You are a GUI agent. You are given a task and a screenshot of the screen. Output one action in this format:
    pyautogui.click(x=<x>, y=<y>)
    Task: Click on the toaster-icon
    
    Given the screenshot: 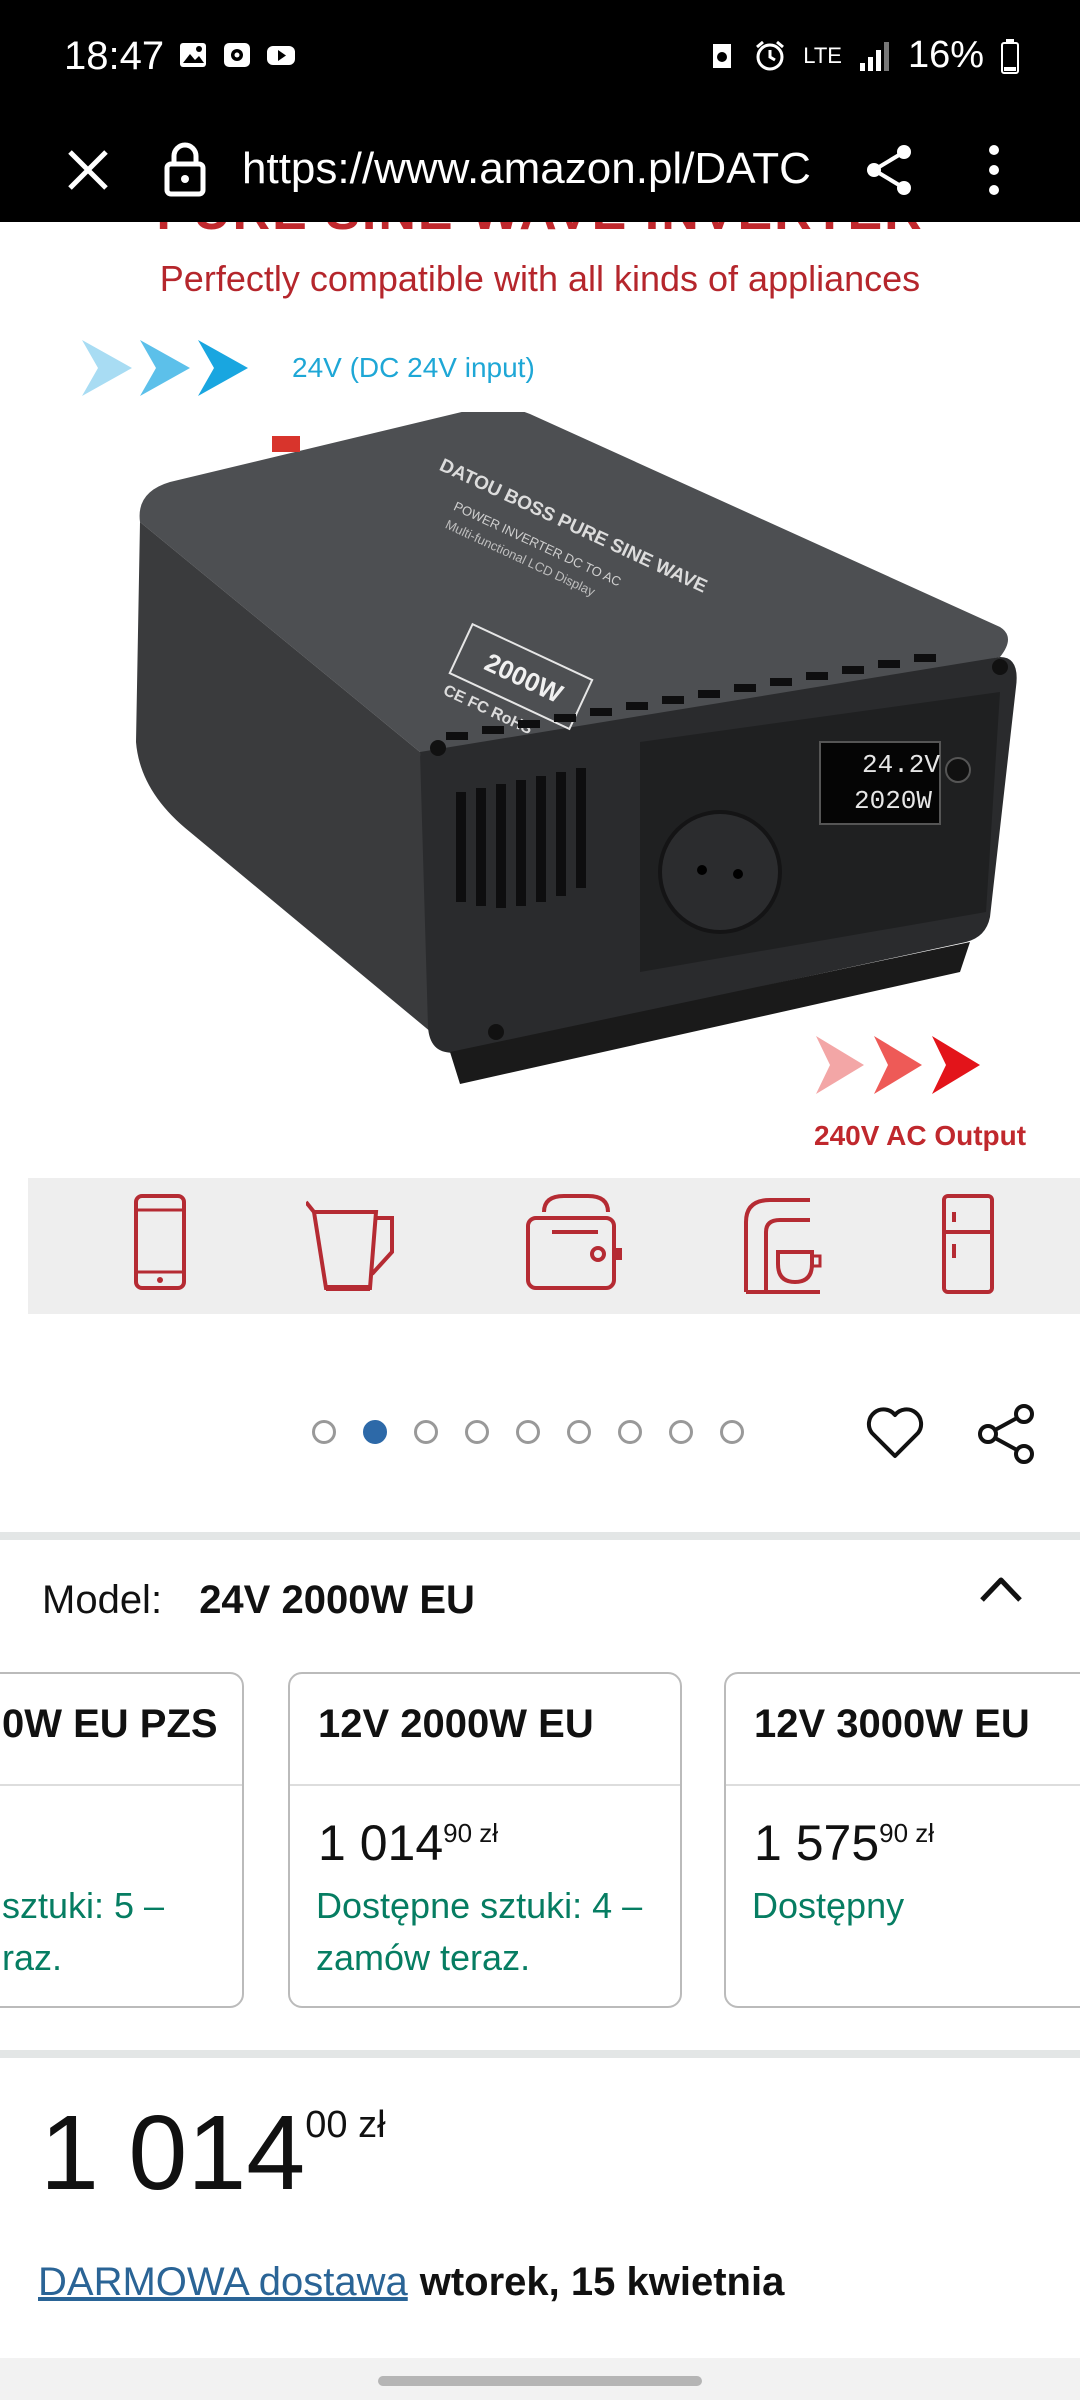 What is the action you would take?
    pyautogui.click(x=574, y=1242)
    